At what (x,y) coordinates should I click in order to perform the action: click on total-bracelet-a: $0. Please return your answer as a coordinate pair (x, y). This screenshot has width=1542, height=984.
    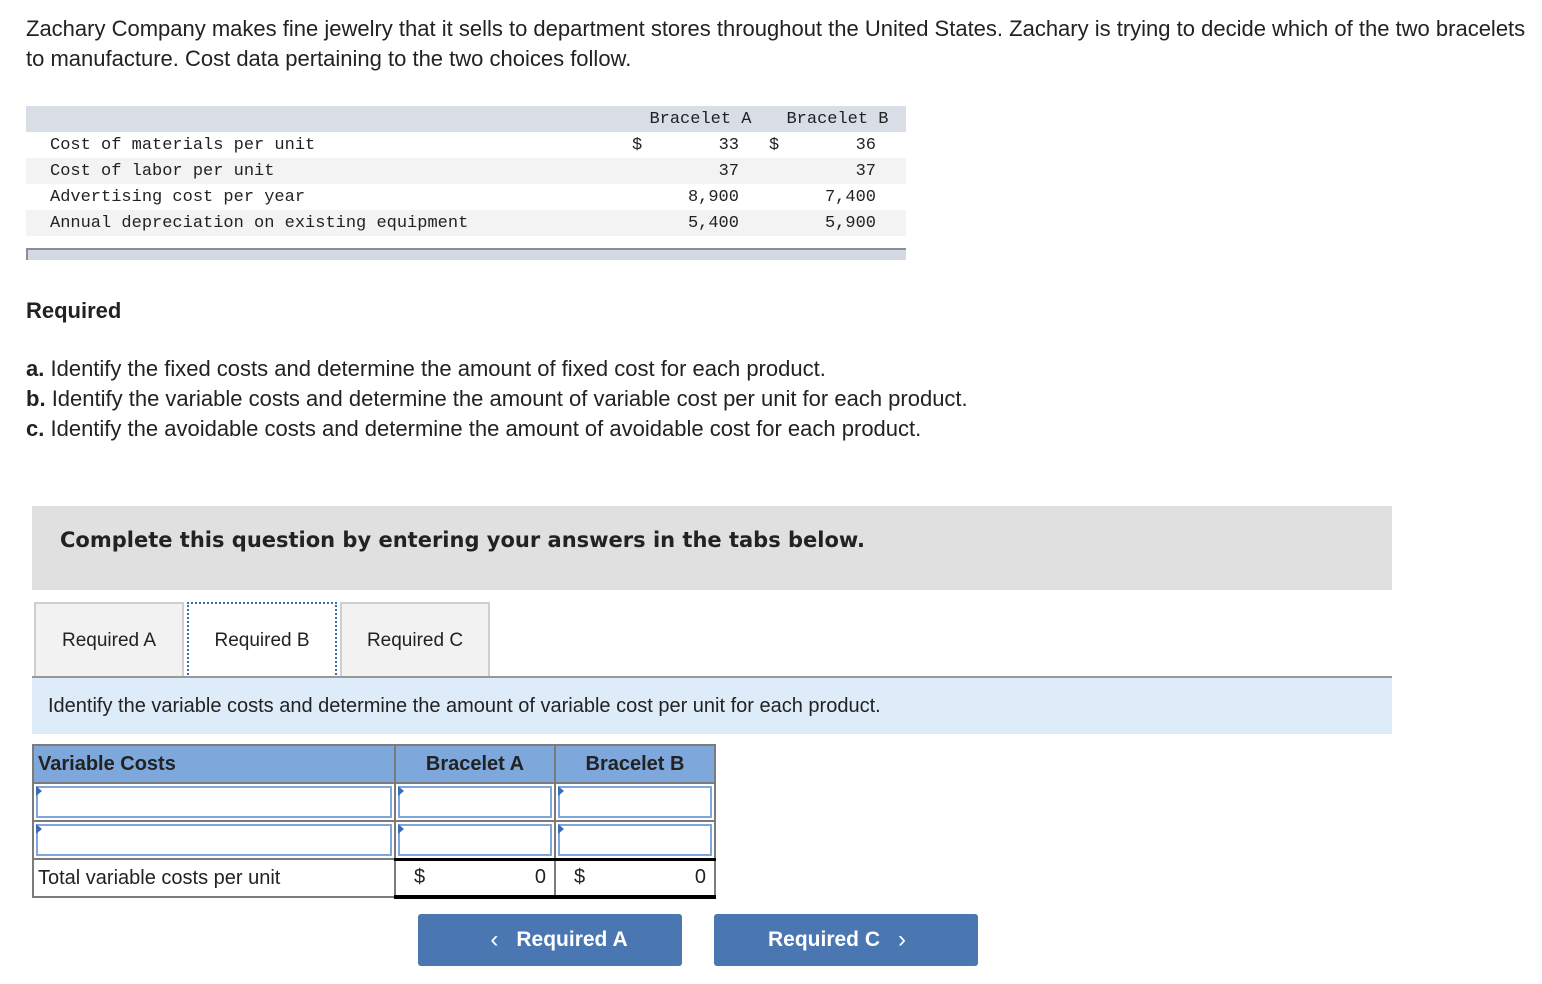
    Looking at the image, I should click on (475, 878).